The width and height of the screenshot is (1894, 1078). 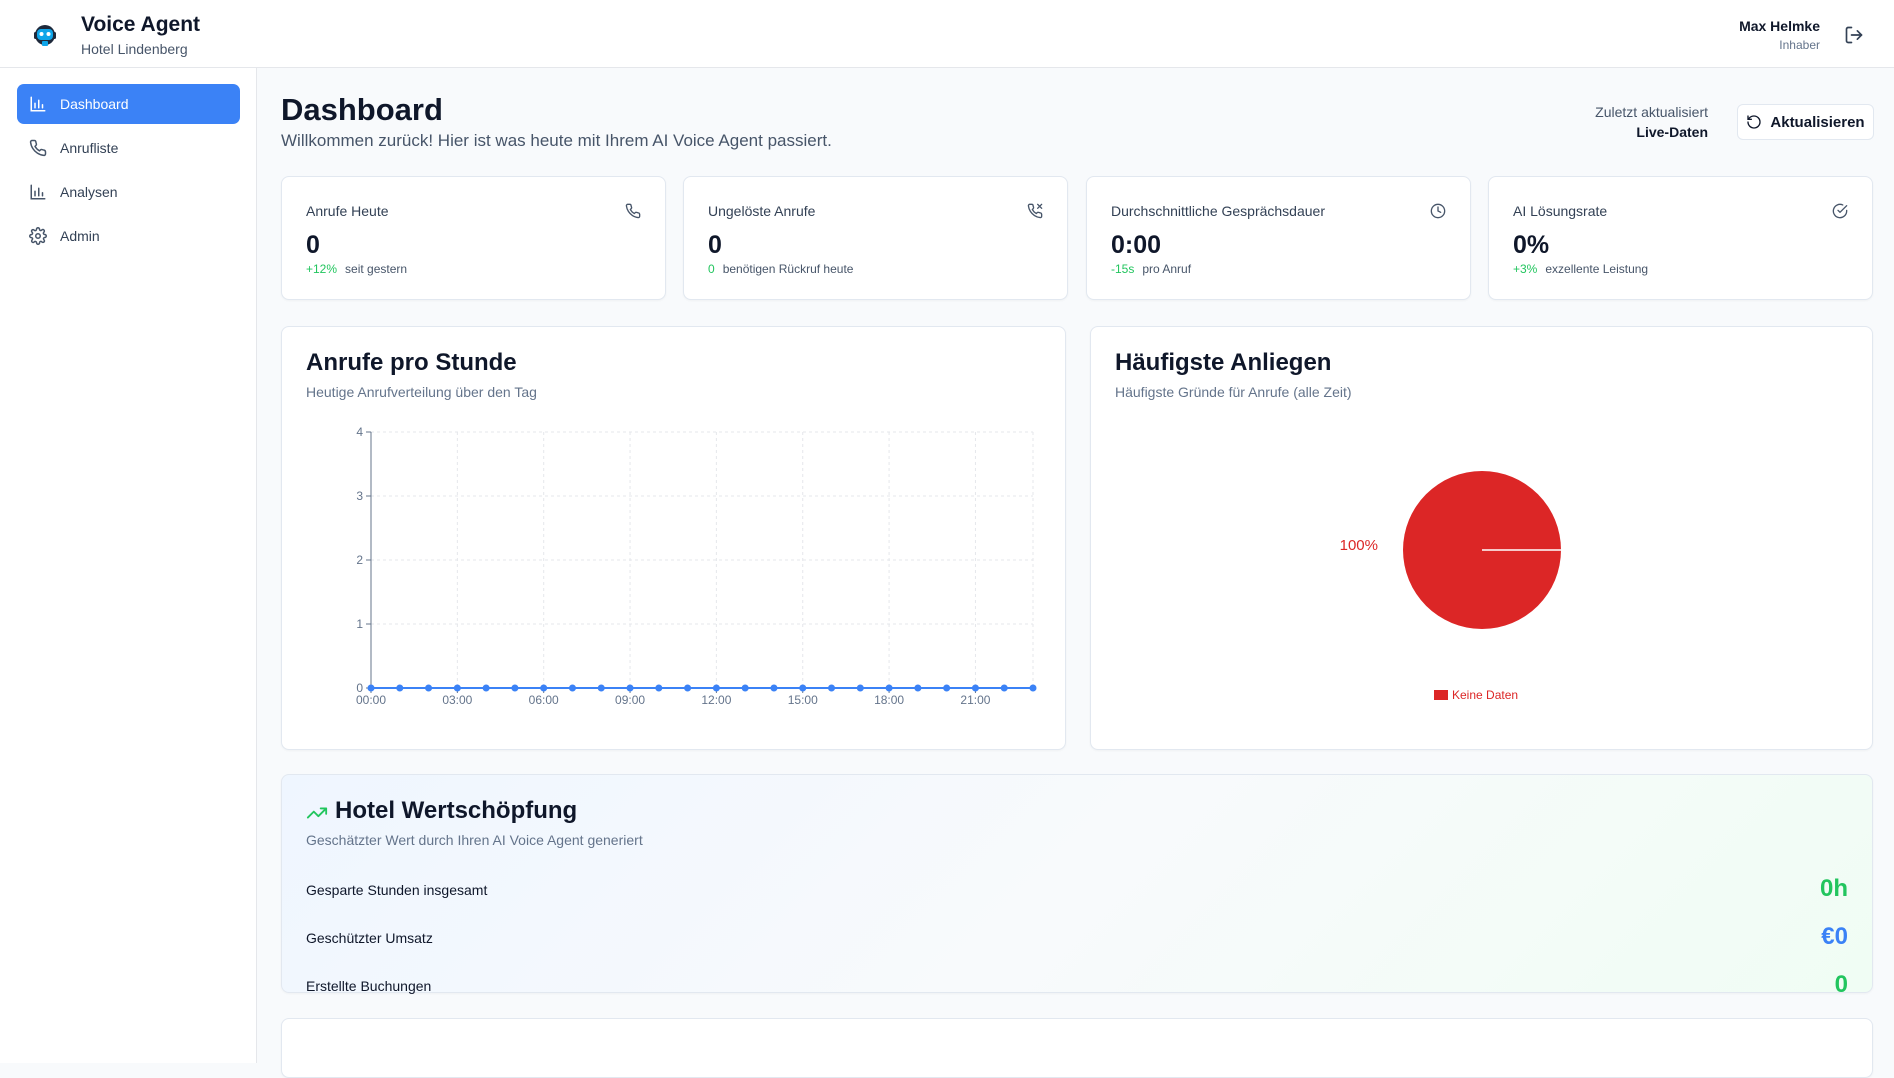 I want to click on sidebar-item-label: Anrufliste, so click(x=89, y=148).